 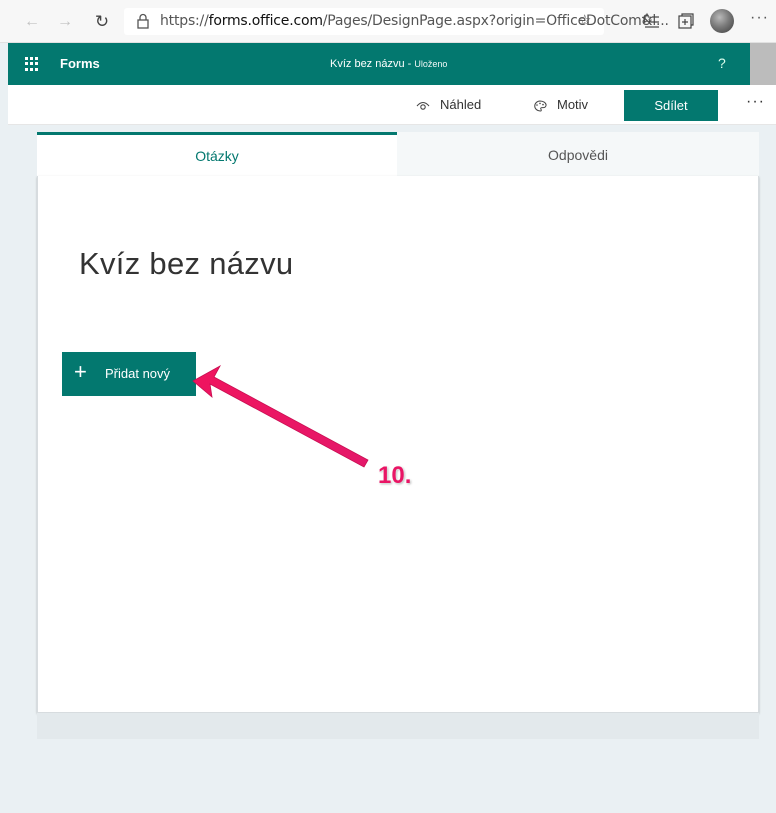 I want to click on tab-bar: Otázky Odpovědi, so click(x=398, y=154).